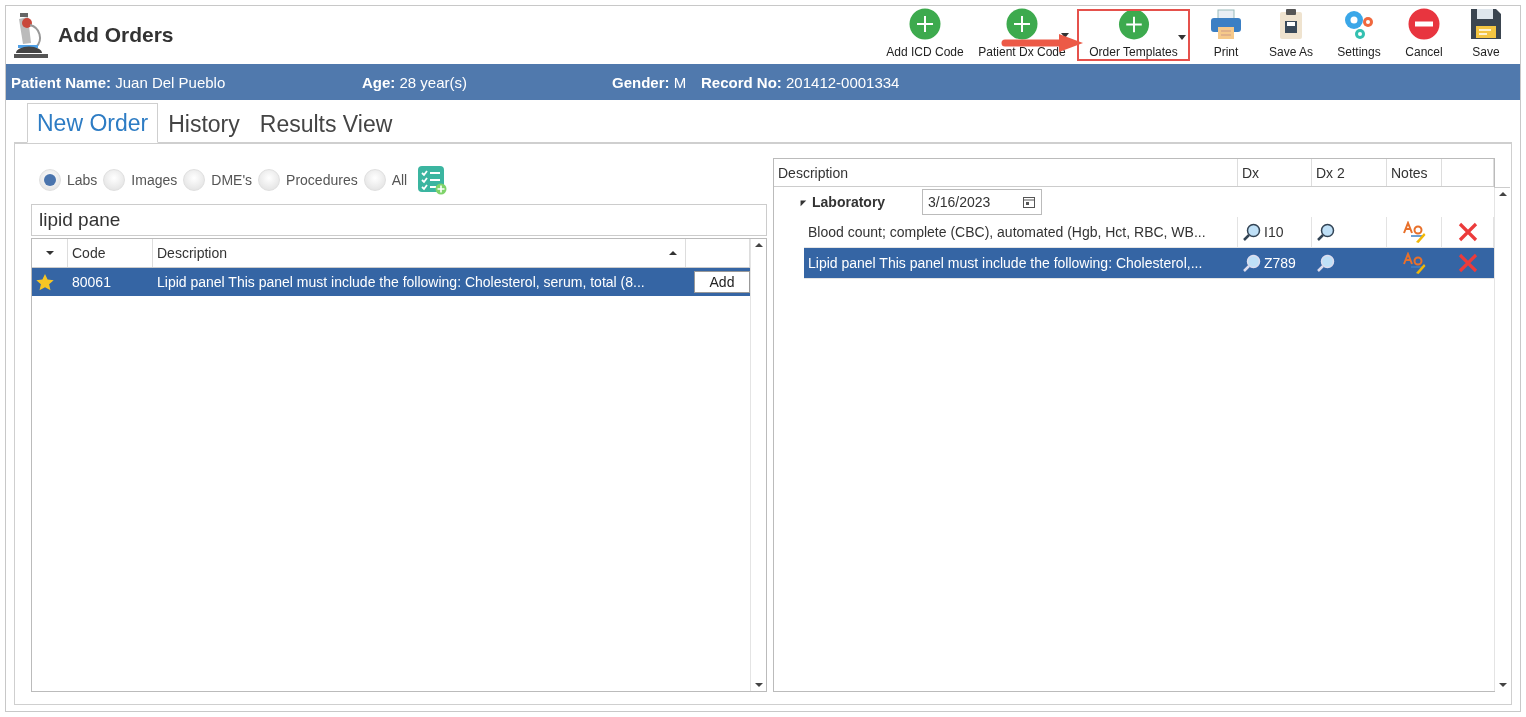 Image resolution: width=1526 pixels, height=717 pixels. Describe the element at coordinates (93, 123) in the screenshot. I see `tab: New Order` at that location.